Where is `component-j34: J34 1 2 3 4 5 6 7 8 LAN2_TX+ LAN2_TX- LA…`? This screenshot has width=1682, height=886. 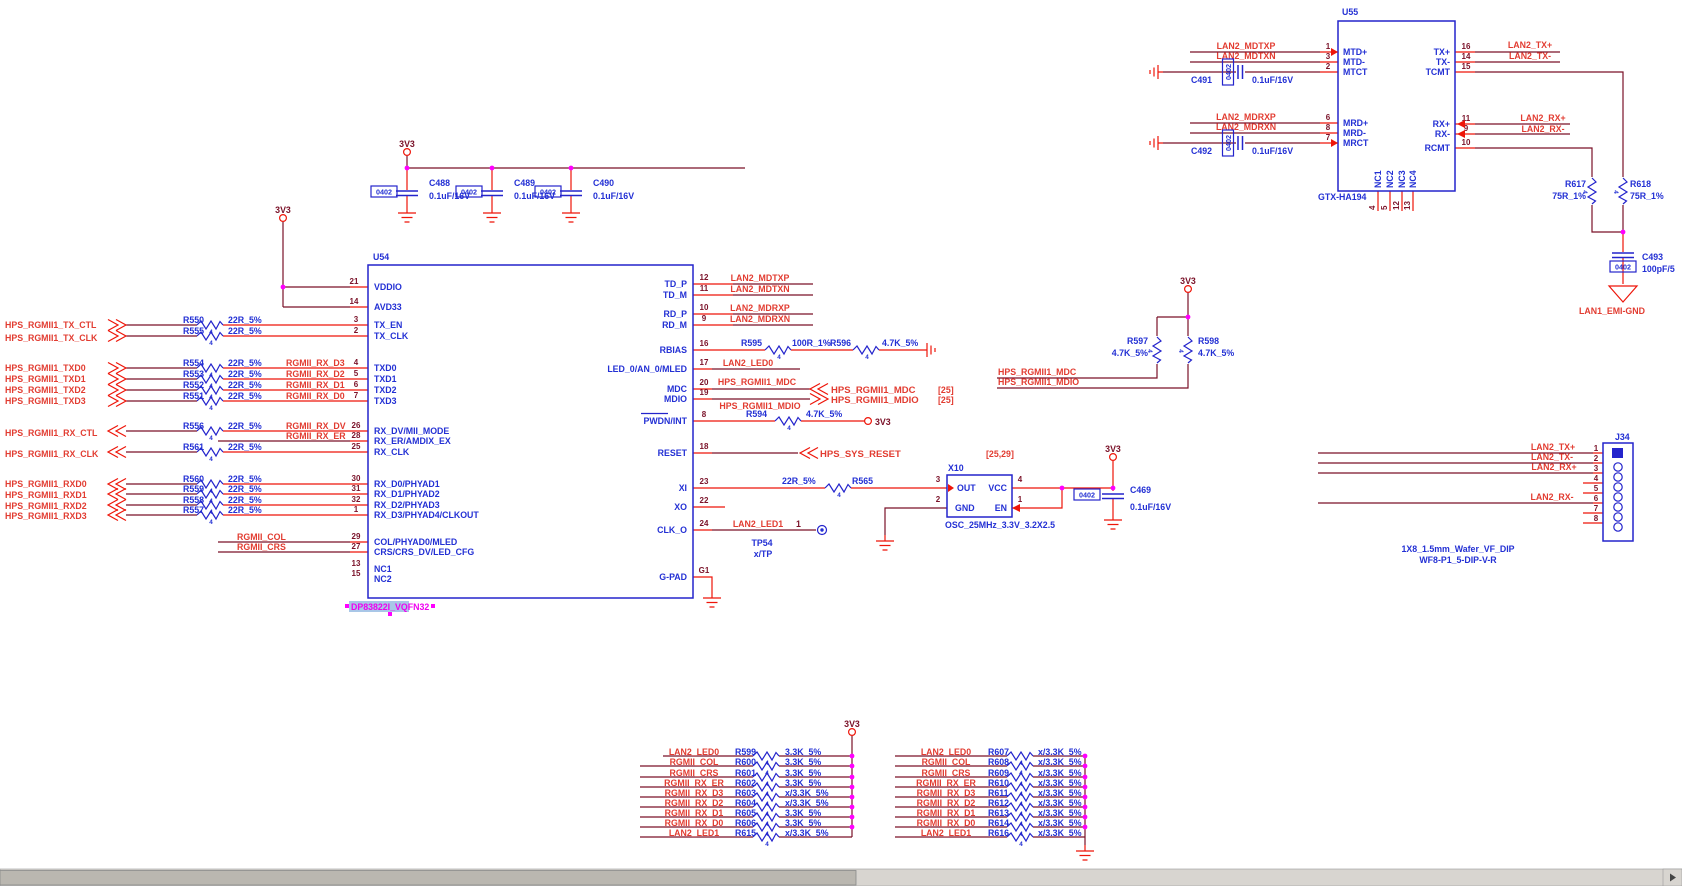 component-j34: J34 1 2 3 4 5 6 7 8 LAN2_TX+ LAN2_TX- LA… is located at coordinates (1517, 498).